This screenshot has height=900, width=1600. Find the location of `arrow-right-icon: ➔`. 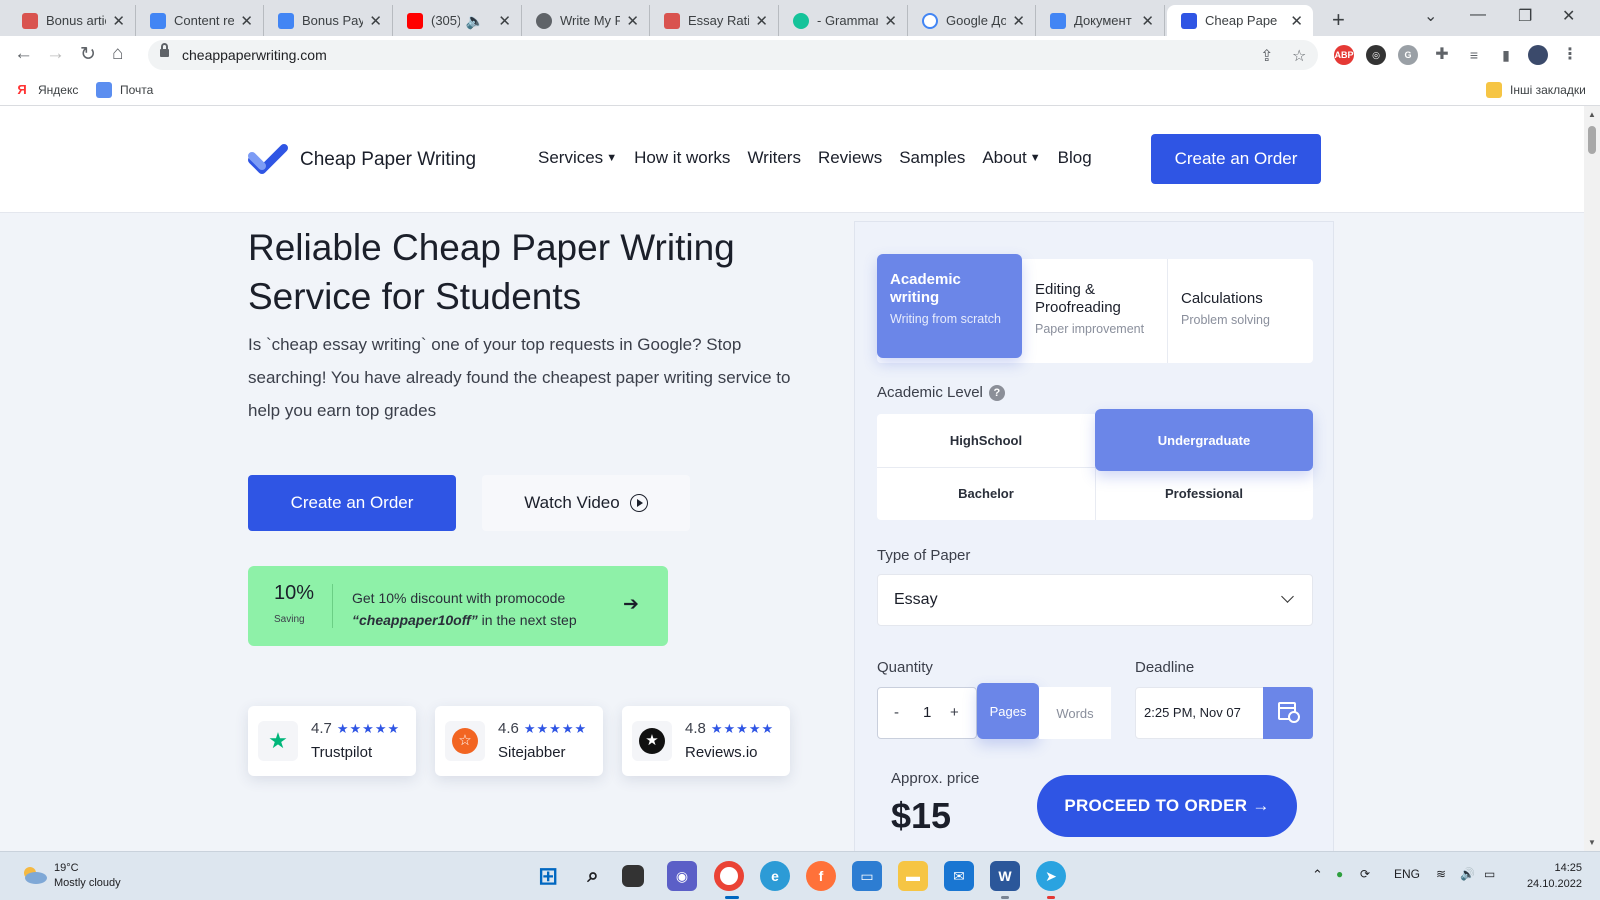

arrow-right-icon: ➔ is located at coordinates (631, 604).